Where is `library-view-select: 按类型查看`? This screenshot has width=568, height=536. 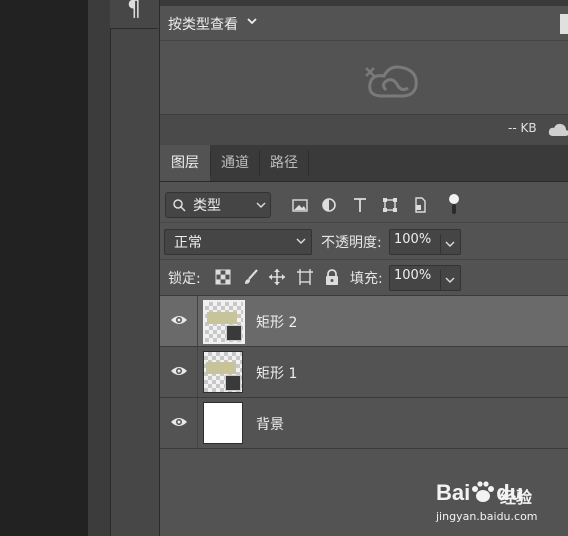 library-view-select: 按类型查看 is located at coordinates (203, 24).